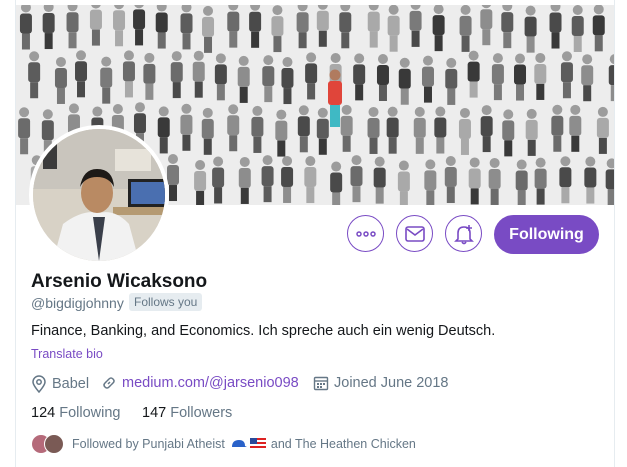  What do you see at coordinates (187, 413) in the screenshot?
I see `followers-stat: 147 Followers` at bounding box center [187, 413].